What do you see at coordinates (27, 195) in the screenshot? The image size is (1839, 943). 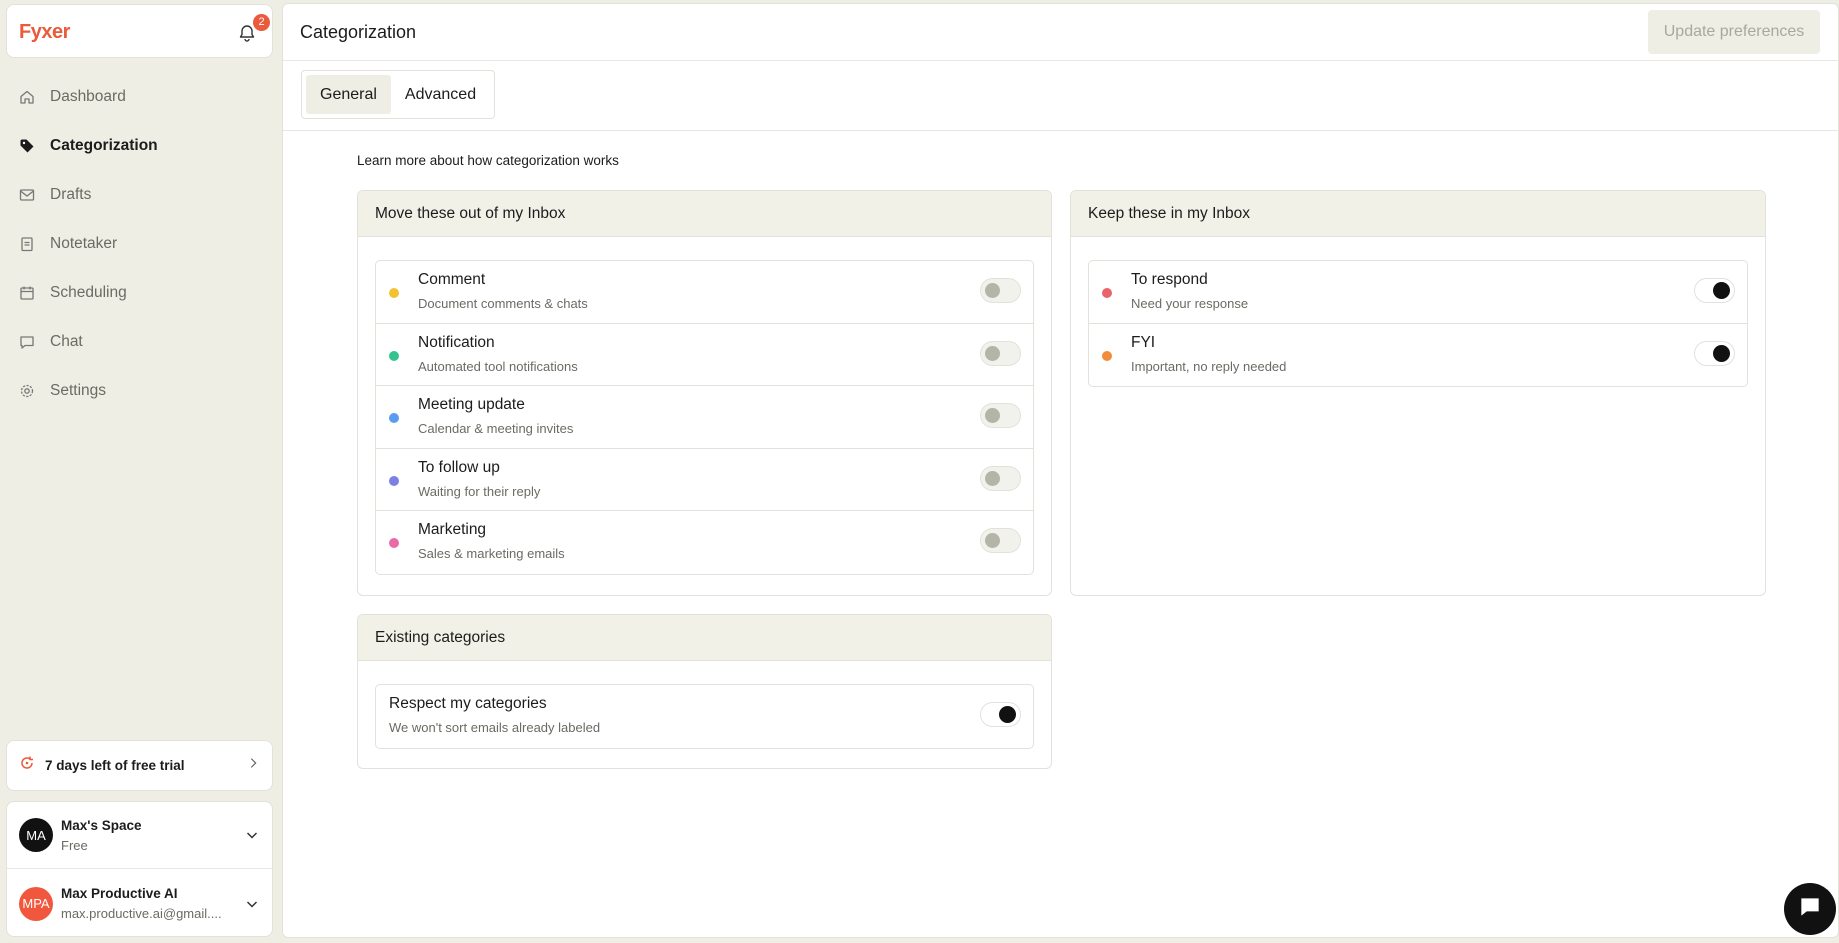 I see `mail-icon` at bounding box center [27, 195].